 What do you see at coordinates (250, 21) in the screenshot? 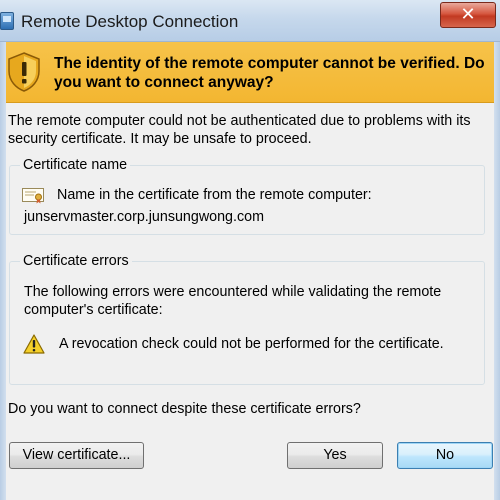
I see `title-bar: Remote Desktop Connection ✕` at bounding box center [250, 21].